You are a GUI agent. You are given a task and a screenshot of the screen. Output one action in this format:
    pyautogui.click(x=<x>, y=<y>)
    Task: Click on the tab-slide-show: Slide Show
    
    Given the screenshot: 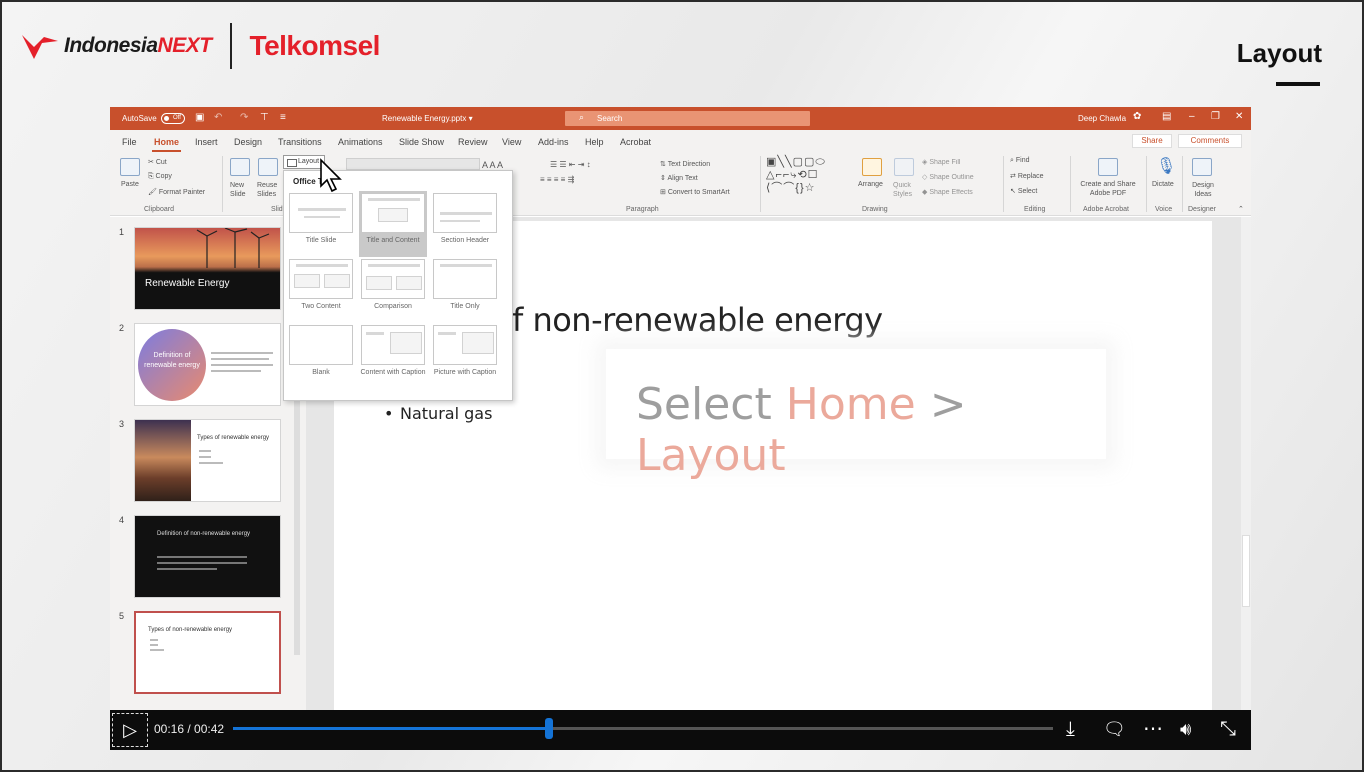 What is the action you would take?
    pyautogui.click(x=421, y=142)
    